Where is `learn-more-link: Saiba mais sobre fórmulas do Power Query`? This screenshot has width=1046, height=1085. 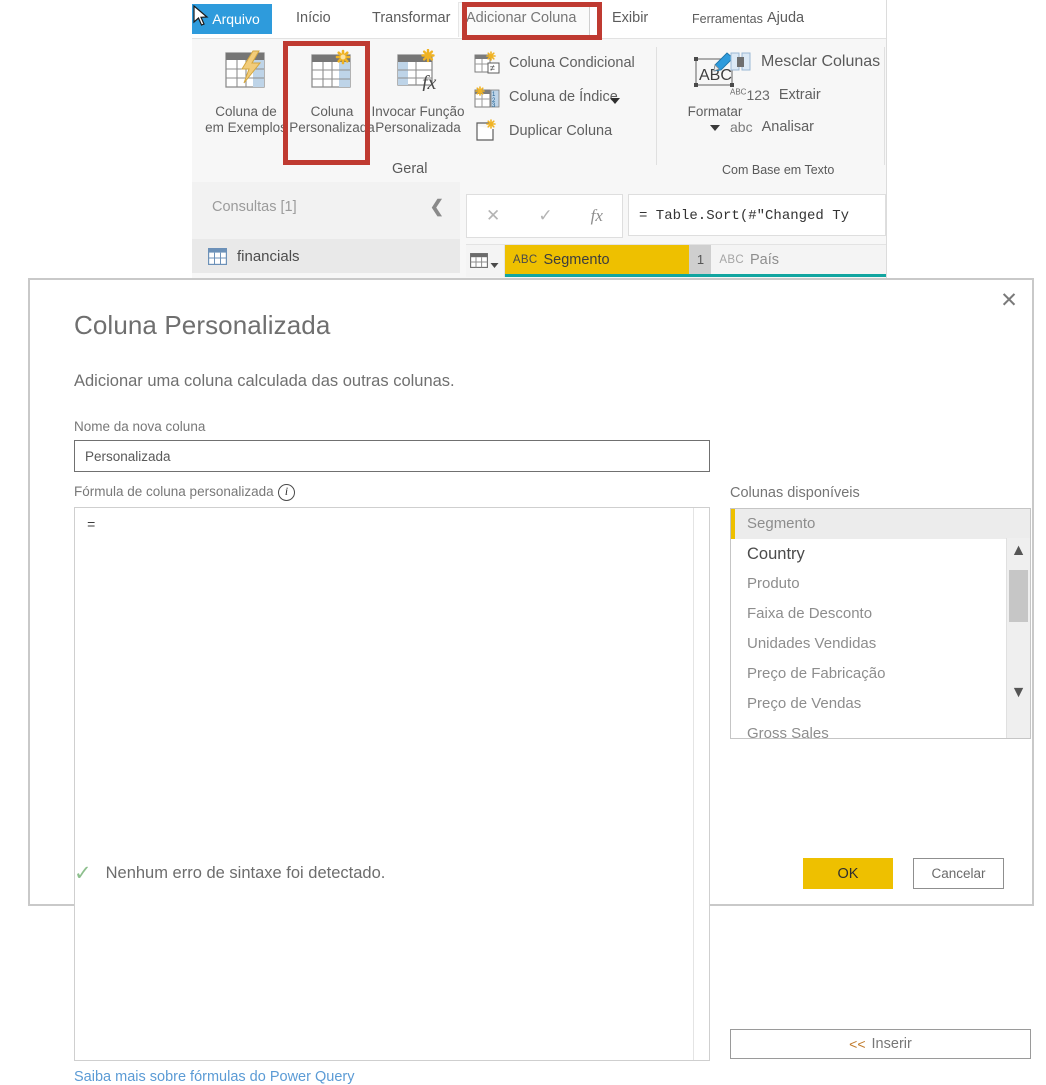
learn-more-link: Saiba mais sobre fórmulas do Power Query is located at coordinates (214, 1077).